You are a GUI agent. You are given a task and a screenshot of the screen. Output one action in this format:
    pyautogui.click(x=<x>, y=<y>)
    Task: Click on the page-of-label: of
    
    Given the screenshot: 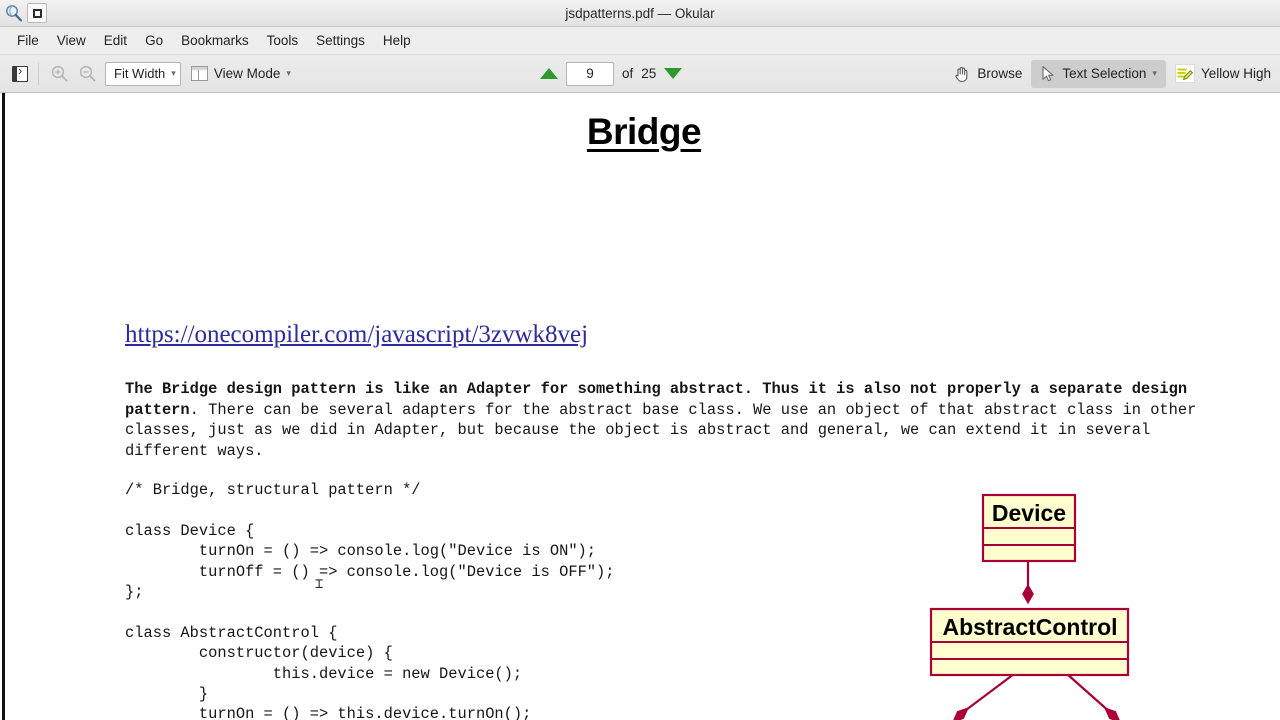 What is the action you would take?
    pyautogui.click(x=628, y=73)
    